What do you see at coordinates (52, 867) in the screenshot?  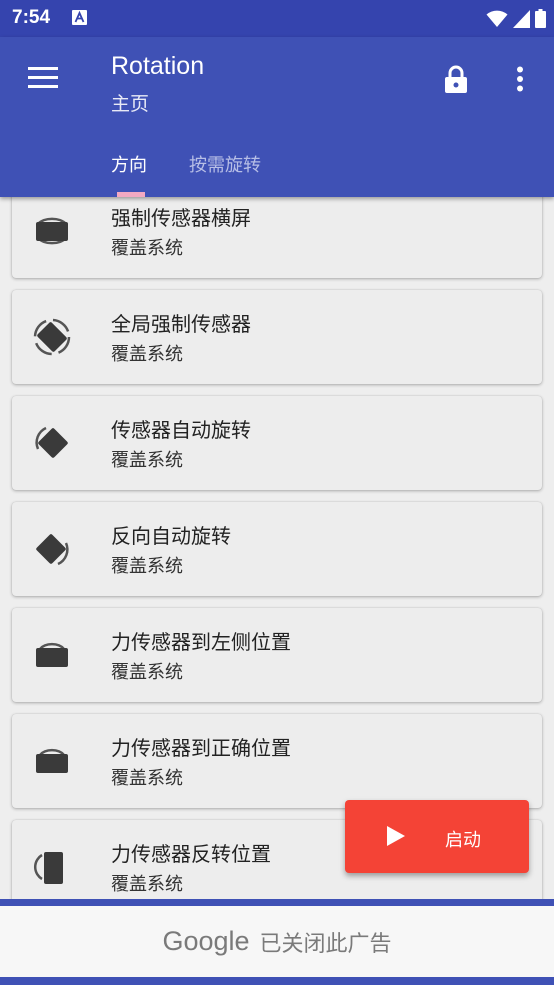 I see `sensor-reverse-icon` at bounding box center [52, 867].